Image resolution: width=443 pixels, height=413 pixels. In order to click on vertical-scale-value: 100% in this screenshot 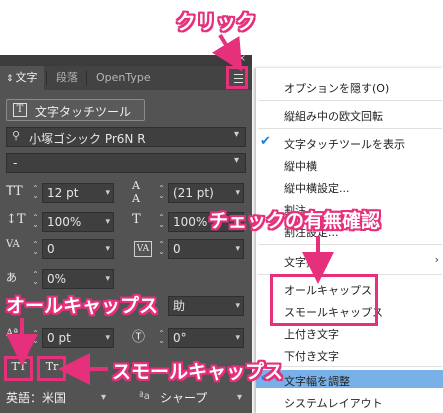, I will do `click(64, 222)`.